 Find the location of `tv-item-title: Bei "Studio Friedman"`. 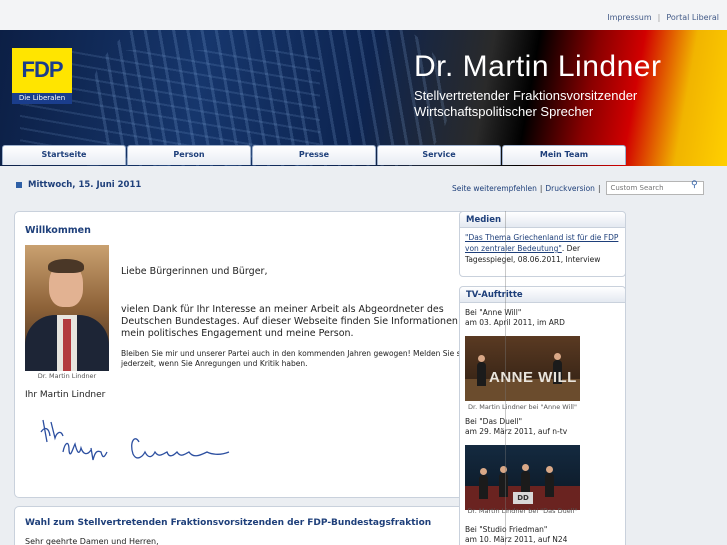

tv-item-title: Bei "Studio Friedman" is located at coordinates (506, 529).